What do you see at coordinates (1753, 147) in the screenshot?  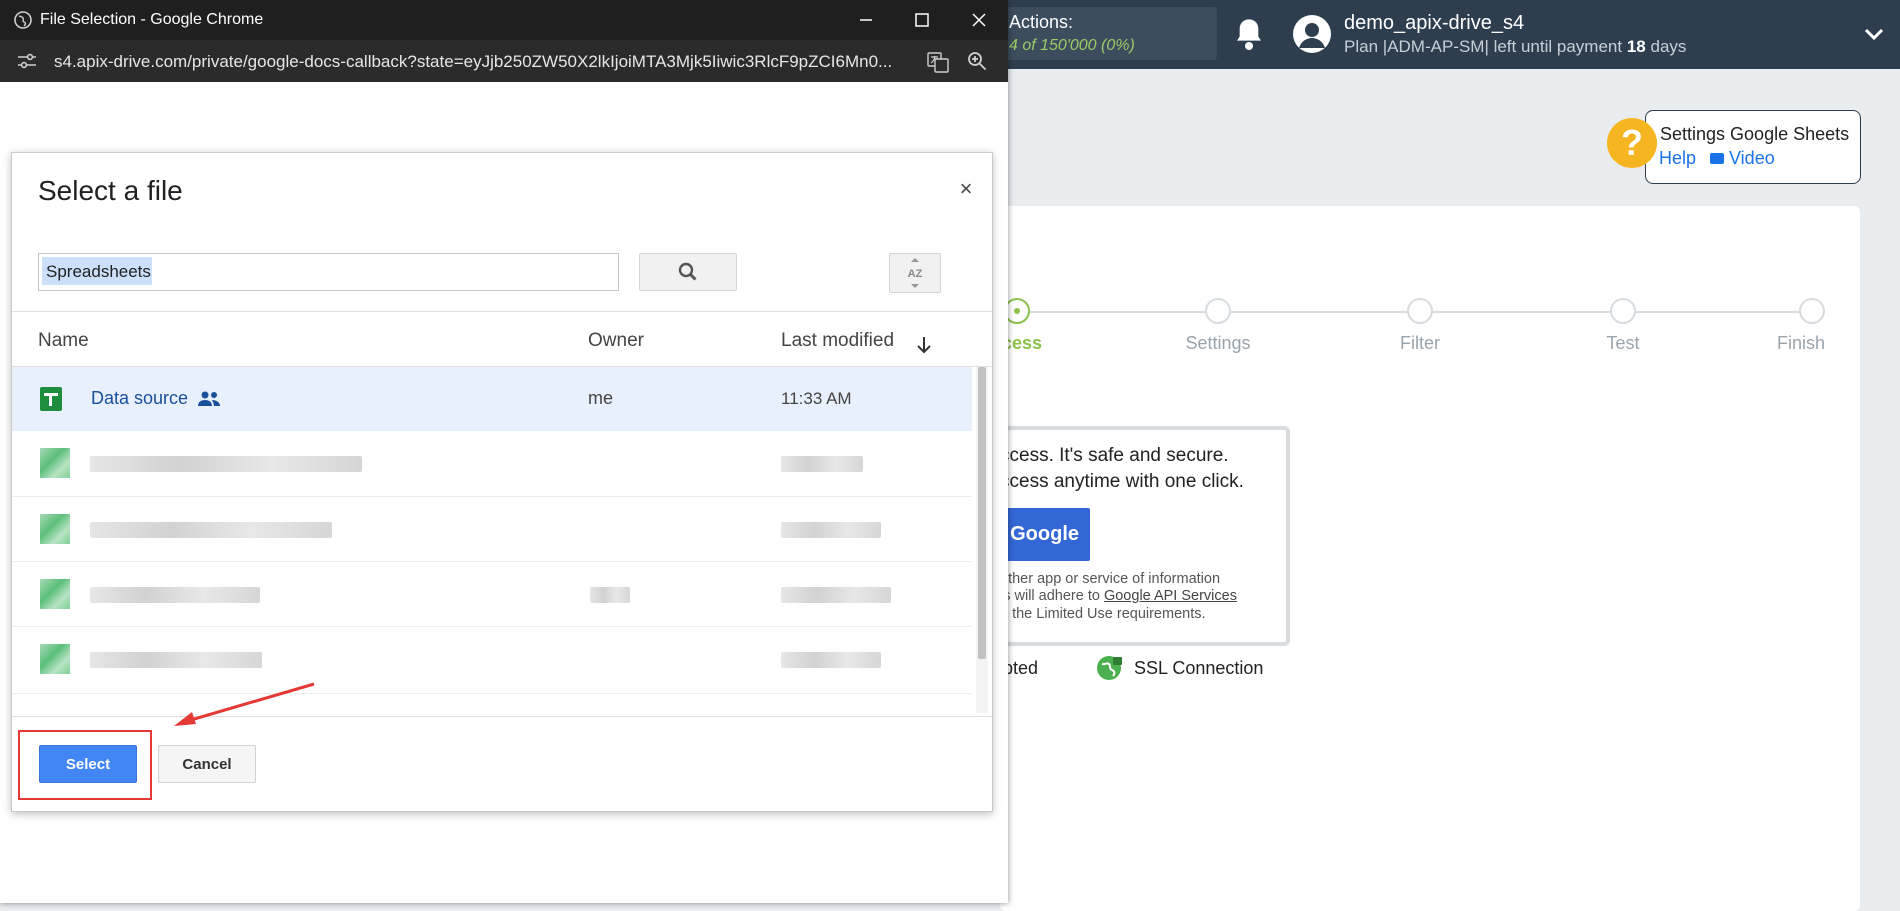 I see `help-box` at bounding box center [1753, 147].